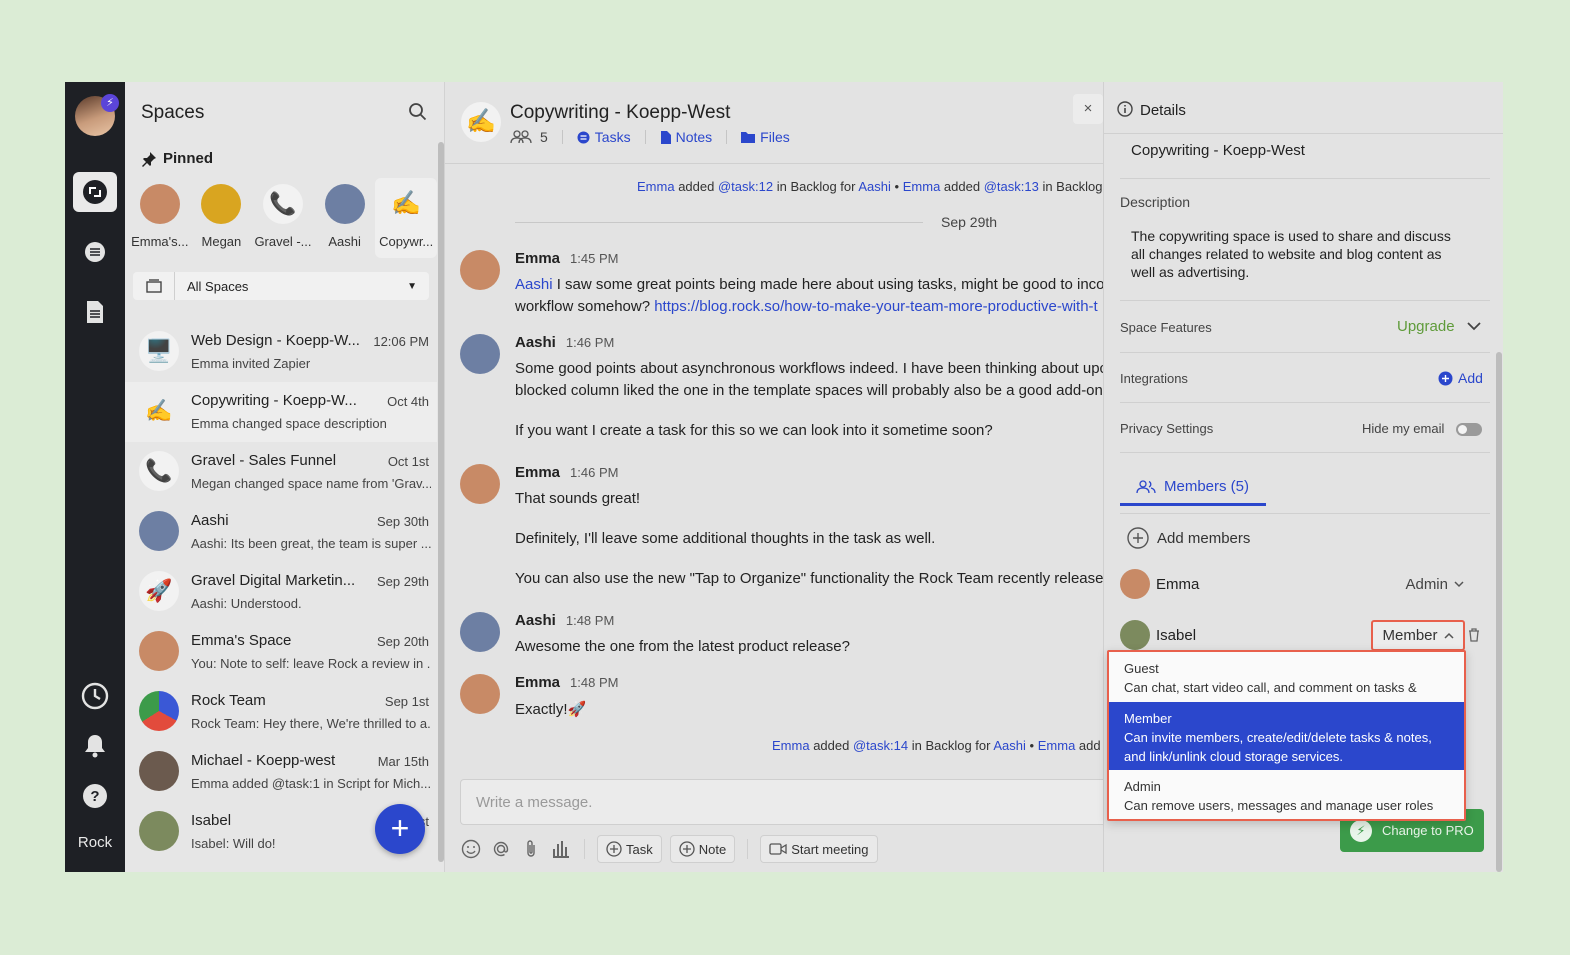  Describe the element at coordinates (228, 700) in the screenshot. I see `space-name: Rock Team` at that location.